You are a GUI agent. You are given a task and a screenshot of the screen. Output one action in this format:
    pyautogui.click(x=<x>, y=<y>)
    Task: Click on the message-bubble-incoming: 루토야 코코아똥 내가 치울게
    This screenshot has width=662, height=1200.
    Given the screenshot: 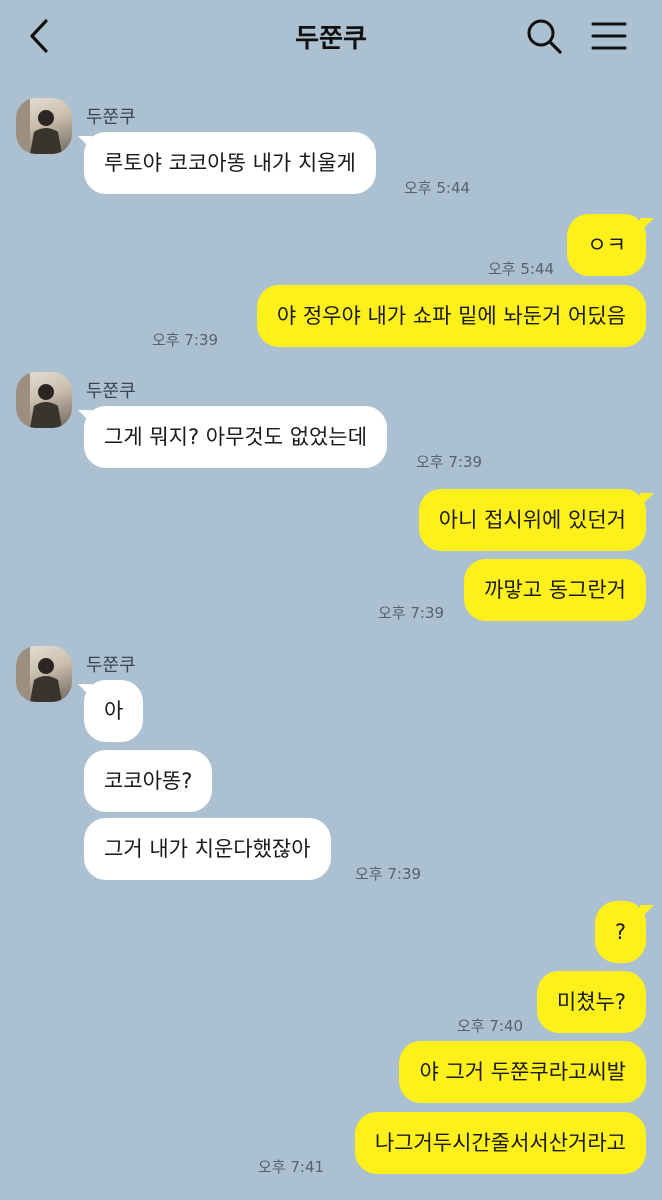 What is the action you would take?
    pyautogui.click(x=230, y=163)
    